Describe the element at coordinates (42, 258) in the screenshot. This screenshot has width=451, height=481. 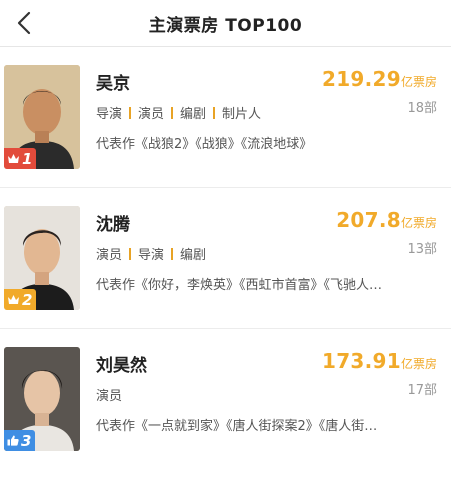
I see `actor-photo: 2` at that location.